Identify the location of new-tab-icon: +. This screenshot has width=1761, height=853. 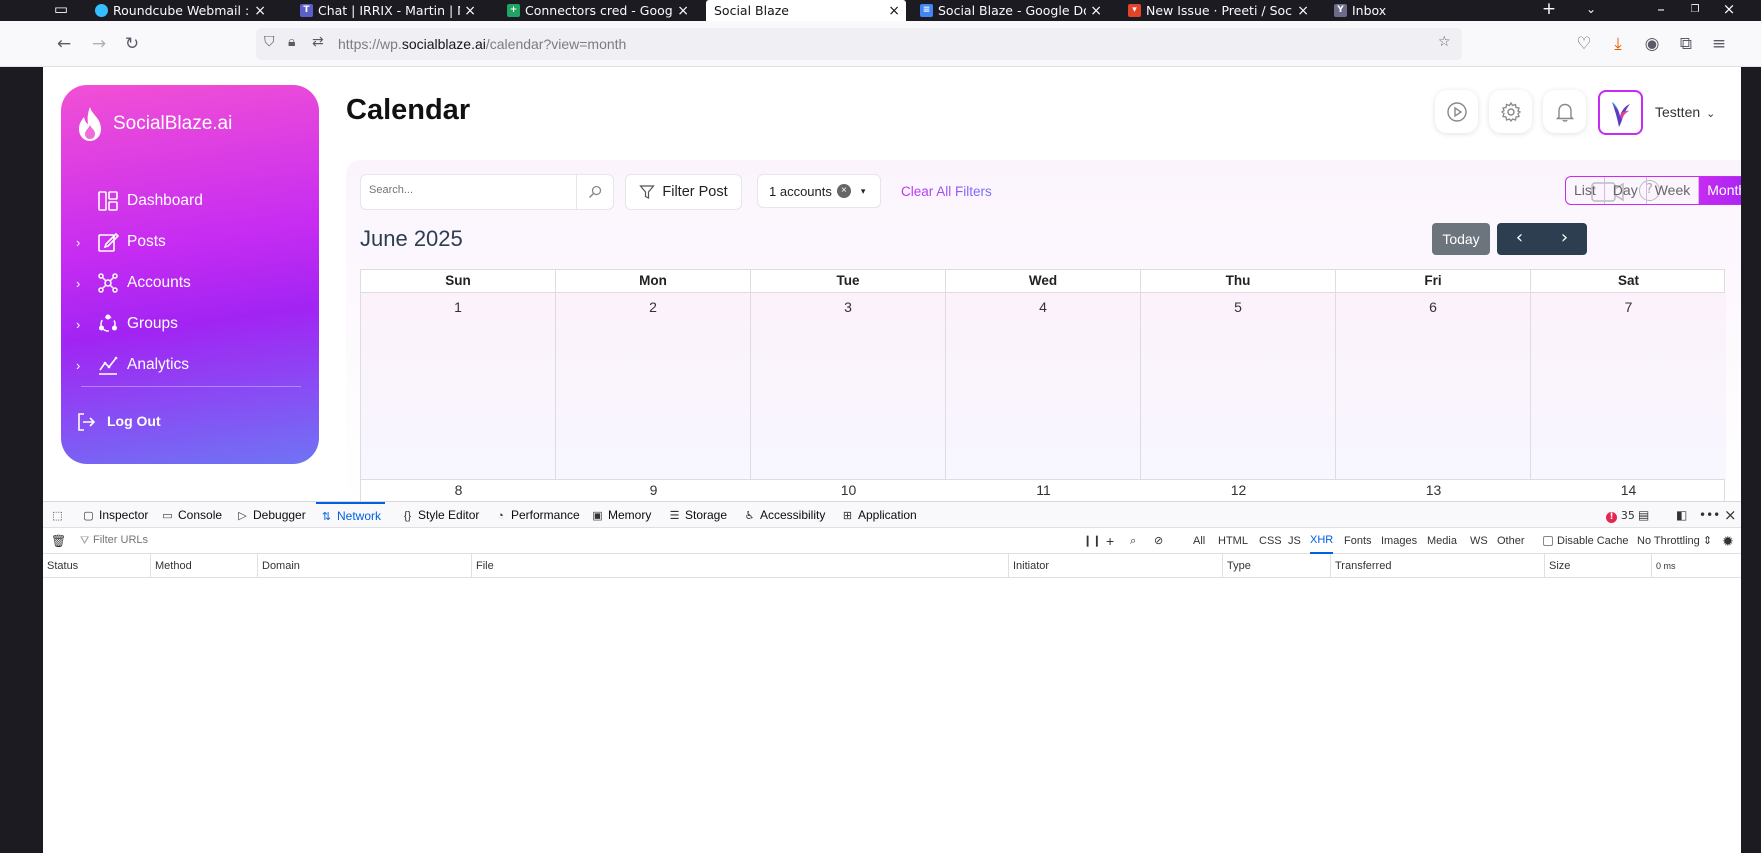
(1549, 10).